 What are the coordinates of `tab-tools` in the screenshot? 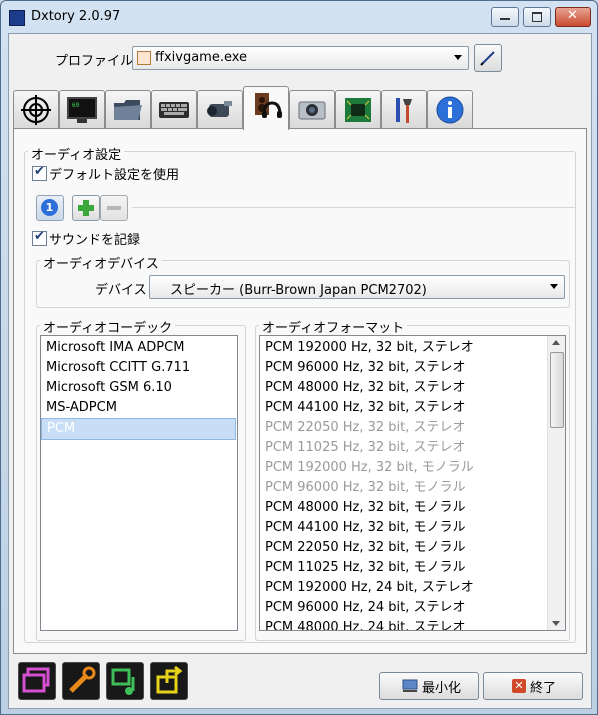 It's located at (404, 109).